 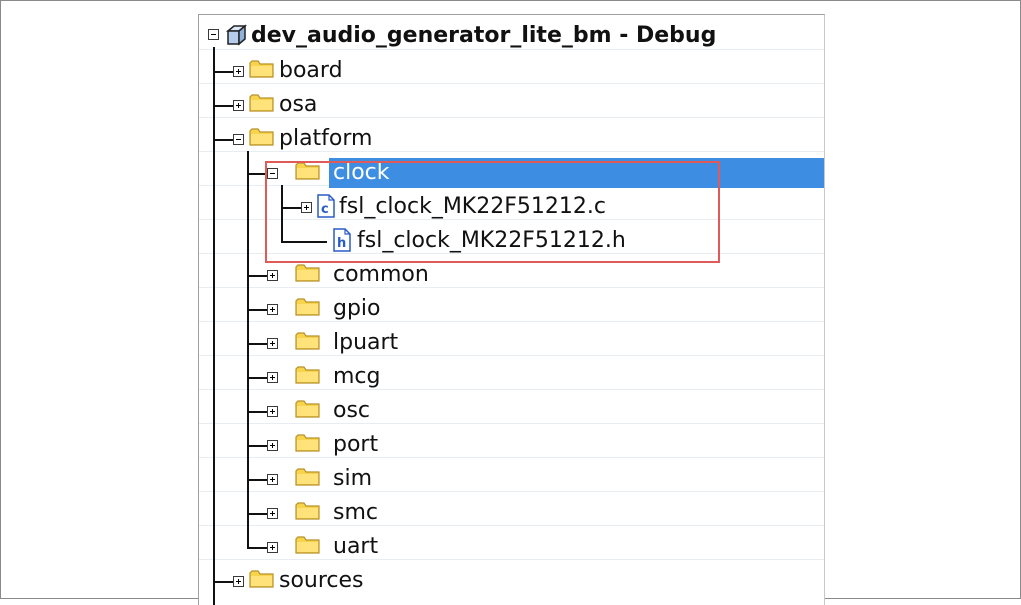 I want to click on tree-item-label: uart, so click(x=356, y=546).